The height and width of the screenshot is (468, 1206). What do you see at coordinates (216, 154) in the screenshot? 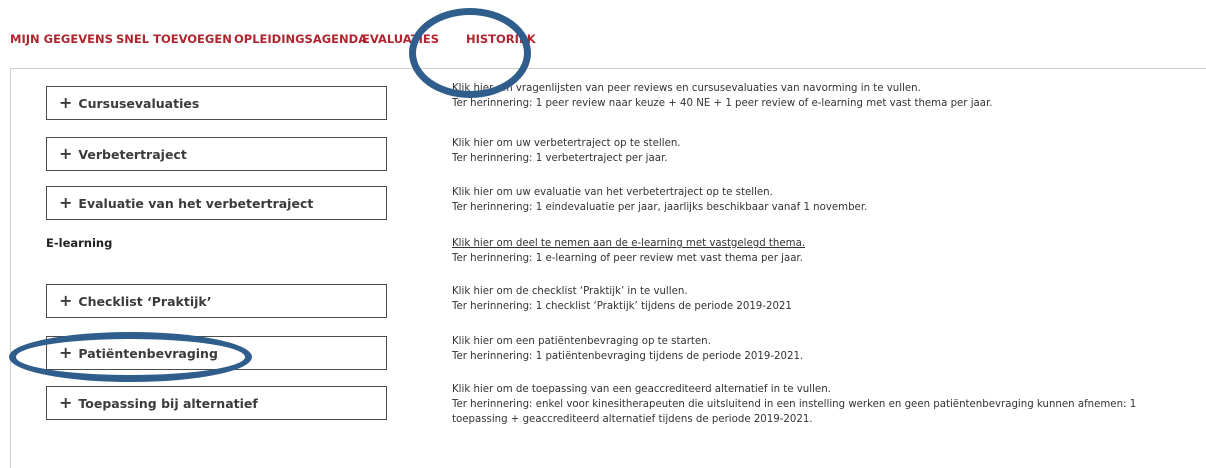
I see `verbetertraject-button: + Verbetertraject` at bounding box center [216, 154].